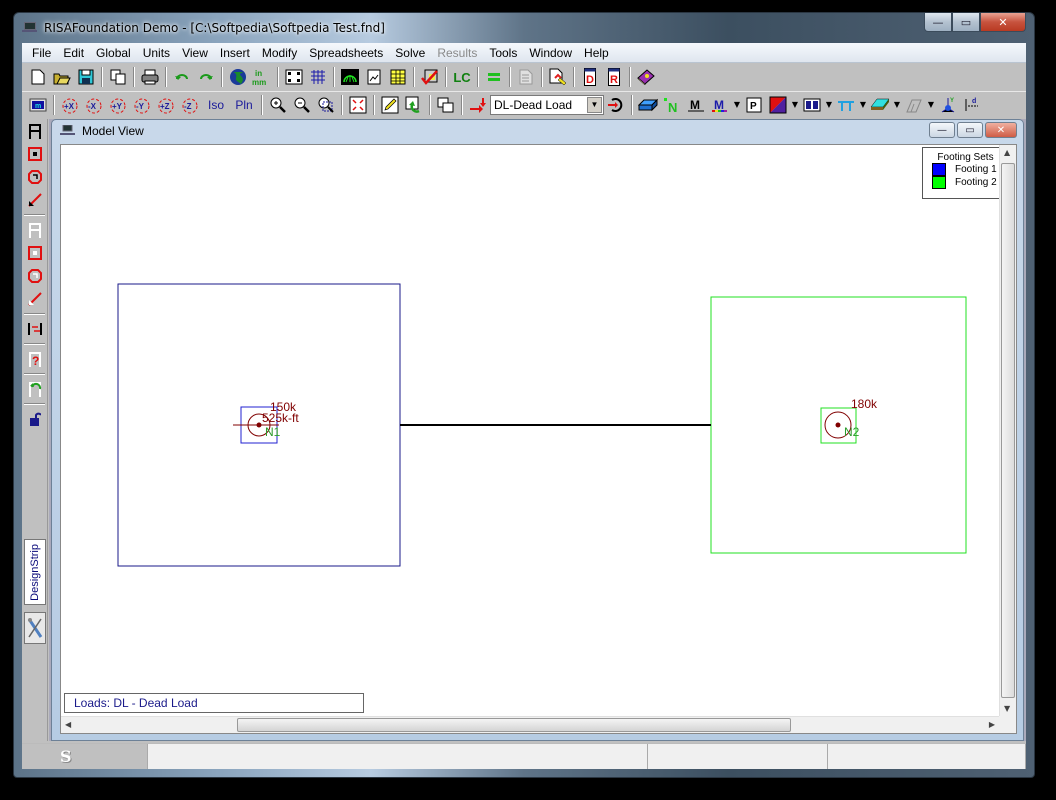 This screenshot has height=800, width=1056. What do you see at coordinates (812, 105) in the screenshot?
I see `strip-button` at bounding box center [812, 105].